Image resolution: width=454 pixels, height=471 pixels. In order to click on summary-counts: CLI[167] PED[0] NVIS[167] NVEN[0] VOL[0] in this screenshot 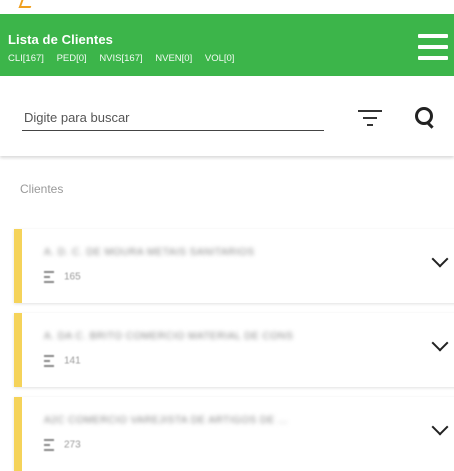, I will do `click(126, 58)`.